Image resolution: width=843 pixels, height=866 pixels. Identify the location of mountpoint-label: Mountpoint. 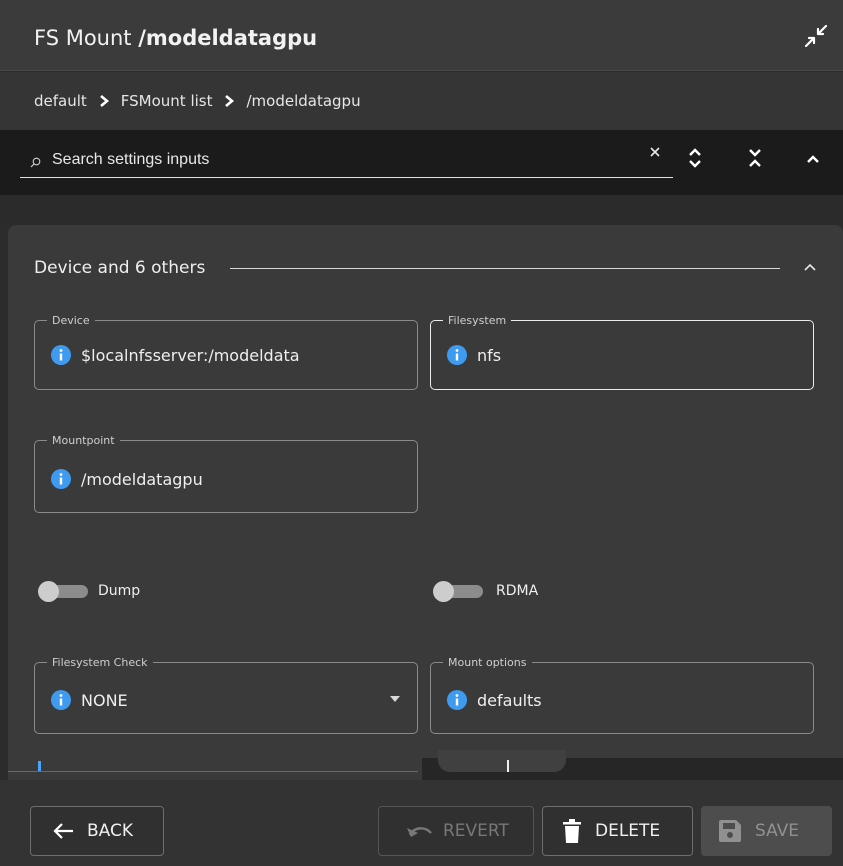
(83, 440).